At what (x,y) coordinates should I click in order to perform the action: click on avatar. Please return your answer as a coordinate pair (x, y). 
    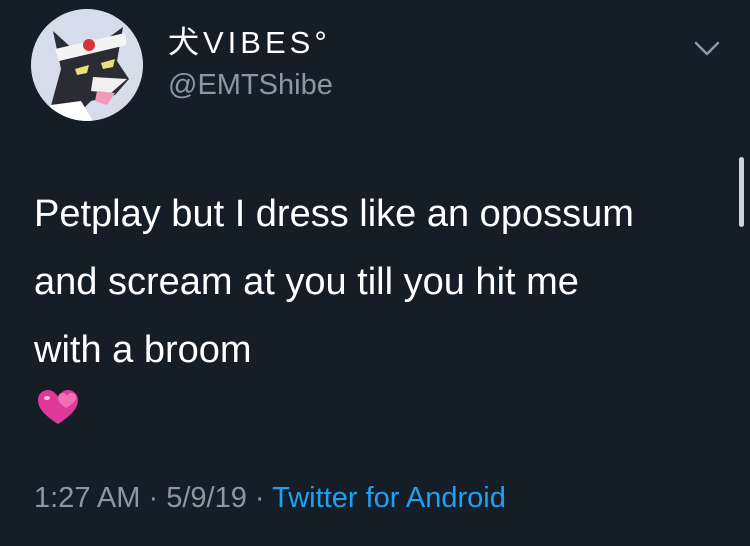
    Looking at the image, I should click on (87, 65).